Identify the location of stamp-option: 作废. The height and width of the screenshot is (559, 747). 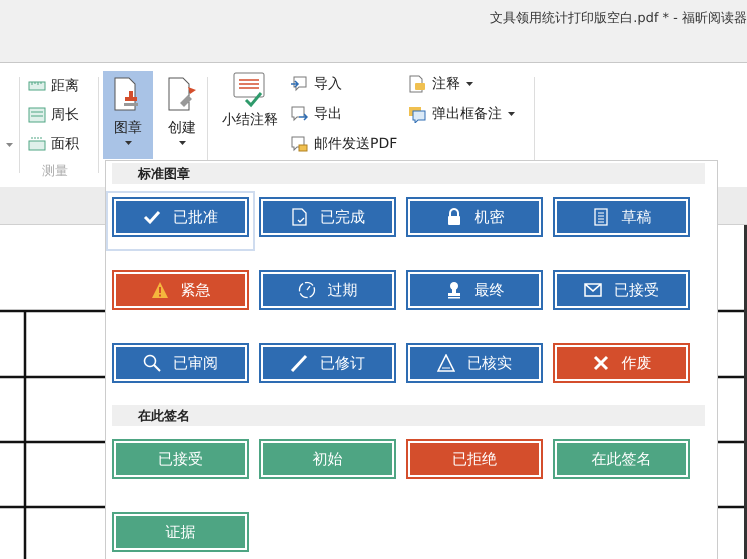
(621, 367).